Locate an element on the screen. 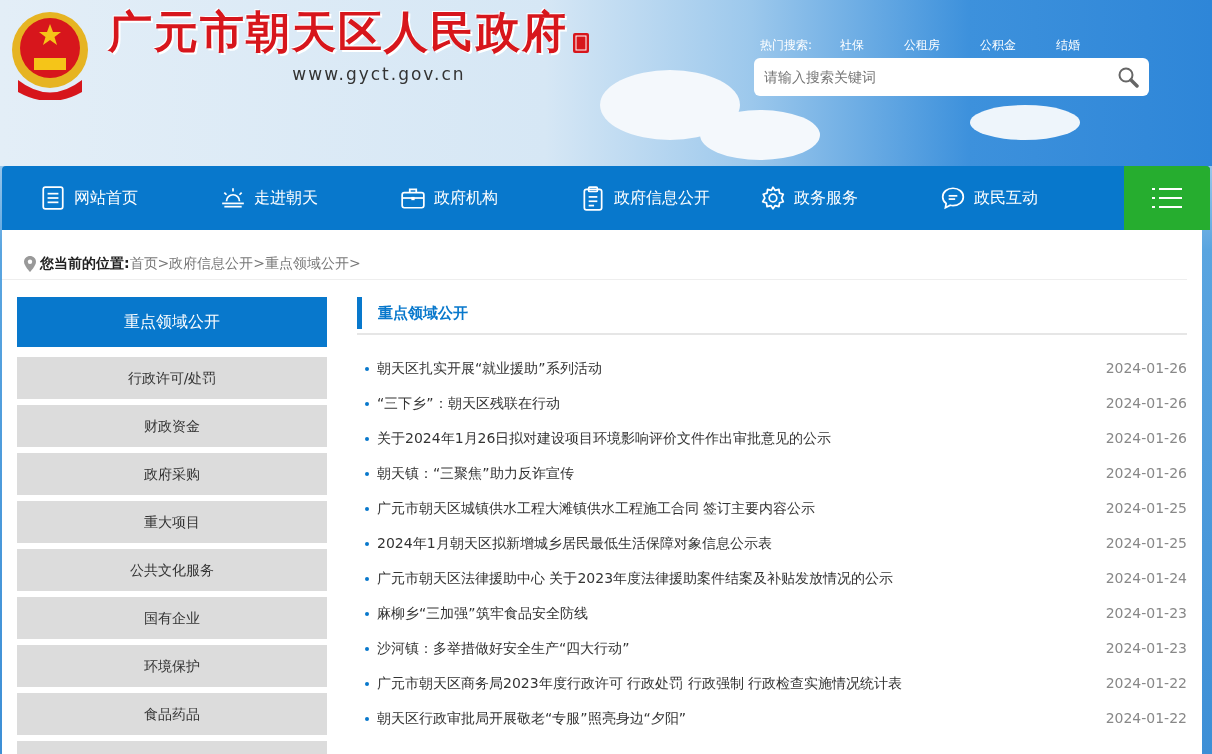 The width and height of the screenshot is (1212, 754). sunrise-icon is located at coordinates (233, 198).